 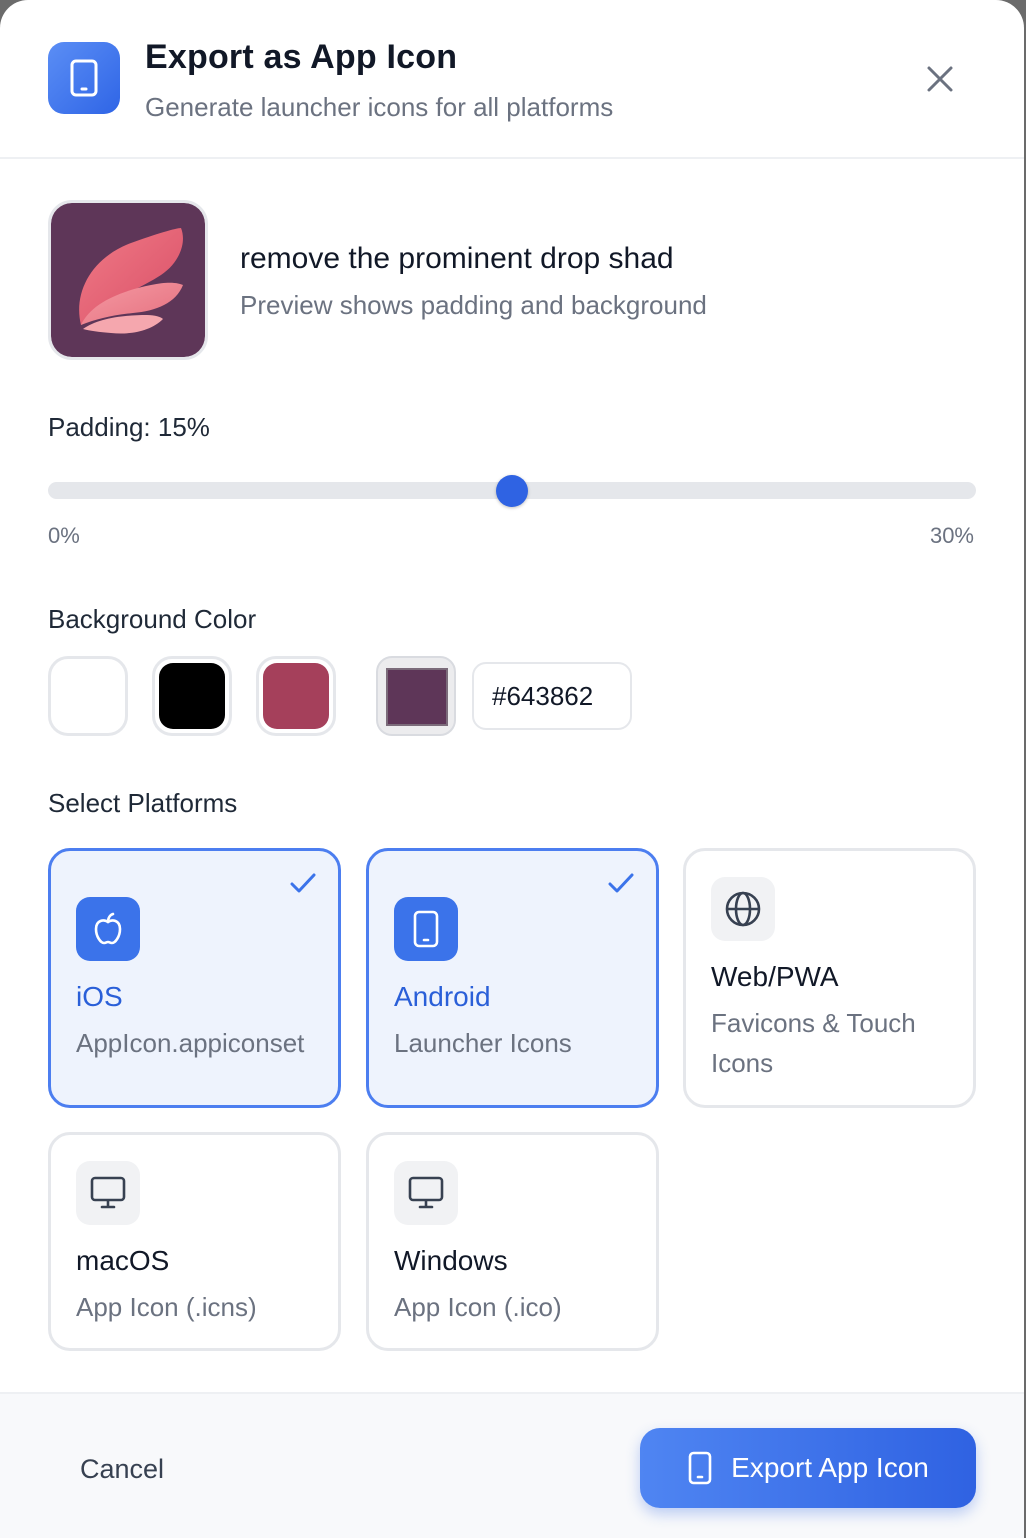 I want to click on hex-color-input, so click(x=552, y=696).